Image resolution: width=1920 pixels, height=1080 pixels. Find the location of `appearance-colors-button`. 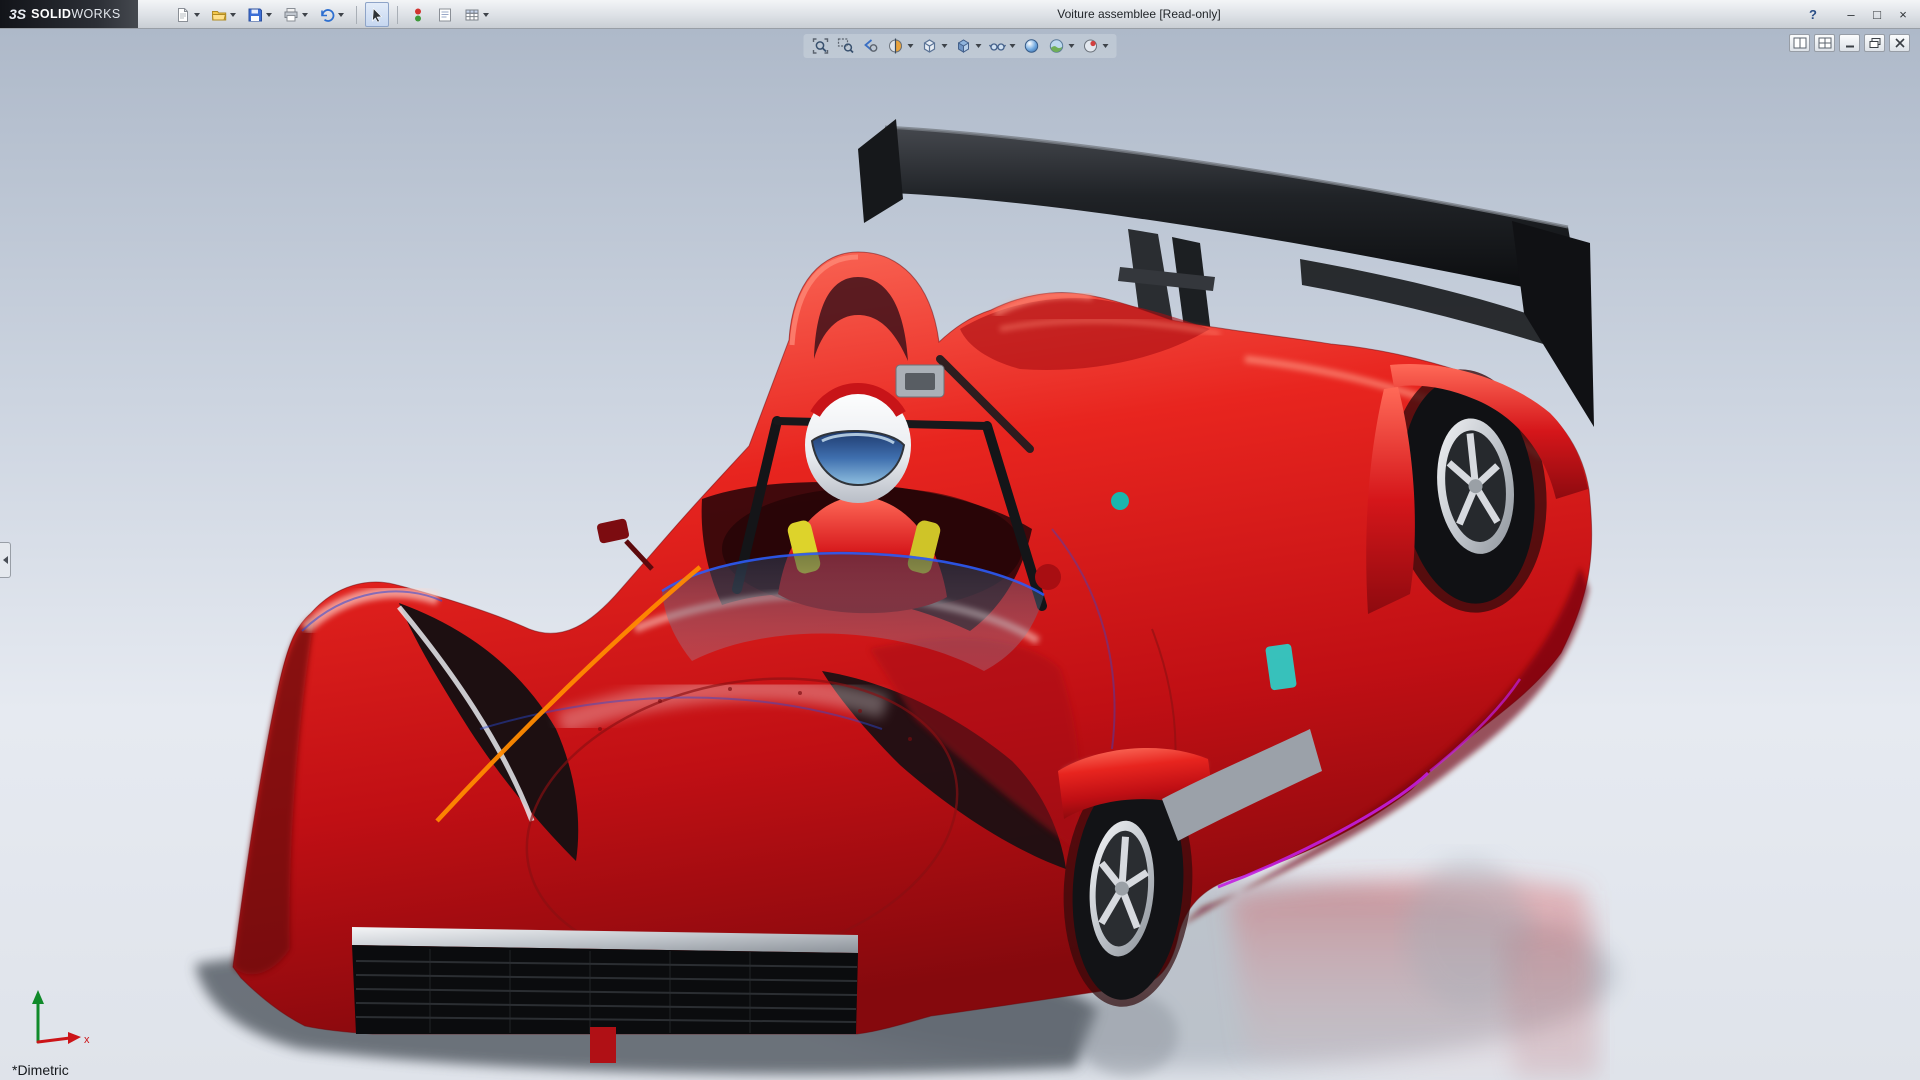

appearance-colors-button is located at coordinates (418, 14).